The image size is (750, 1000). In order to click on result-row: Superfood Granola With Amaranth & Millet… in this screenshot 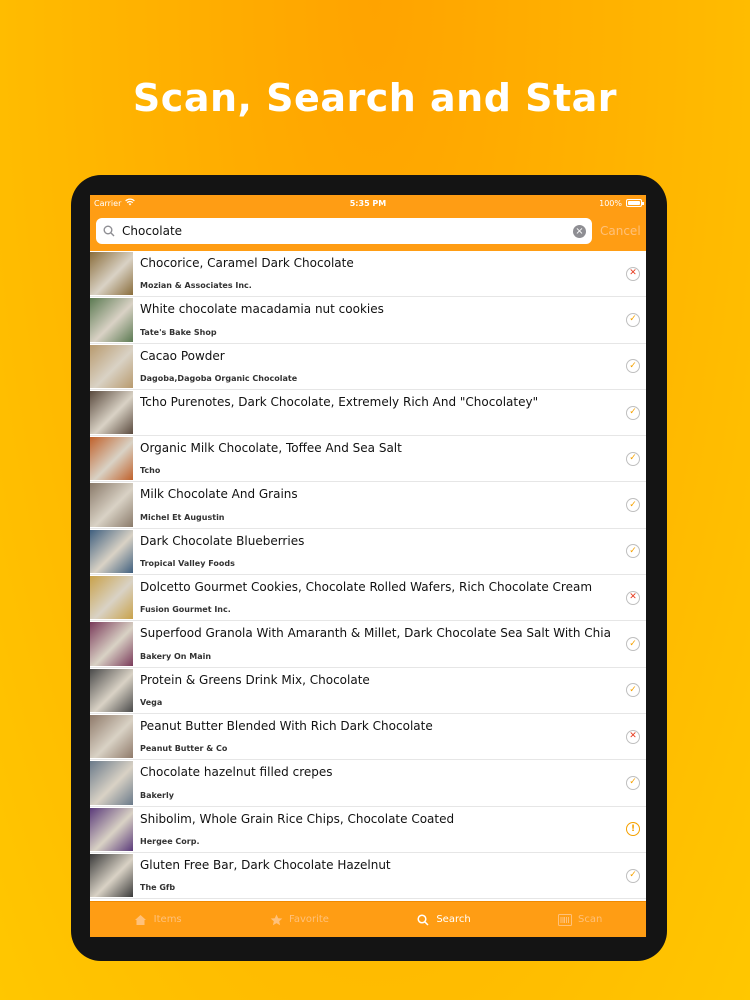, I will do `click(368, 644)`.